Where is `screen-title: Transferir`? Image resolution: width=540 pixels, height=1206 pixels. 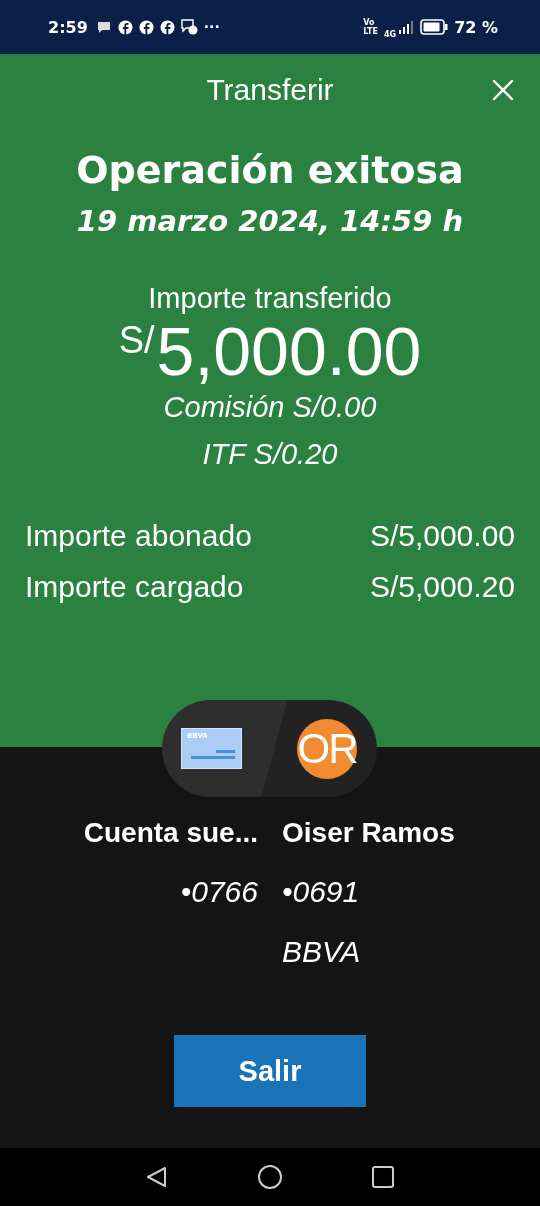
screen-title: Transferir is located at coordinates (270, 90).